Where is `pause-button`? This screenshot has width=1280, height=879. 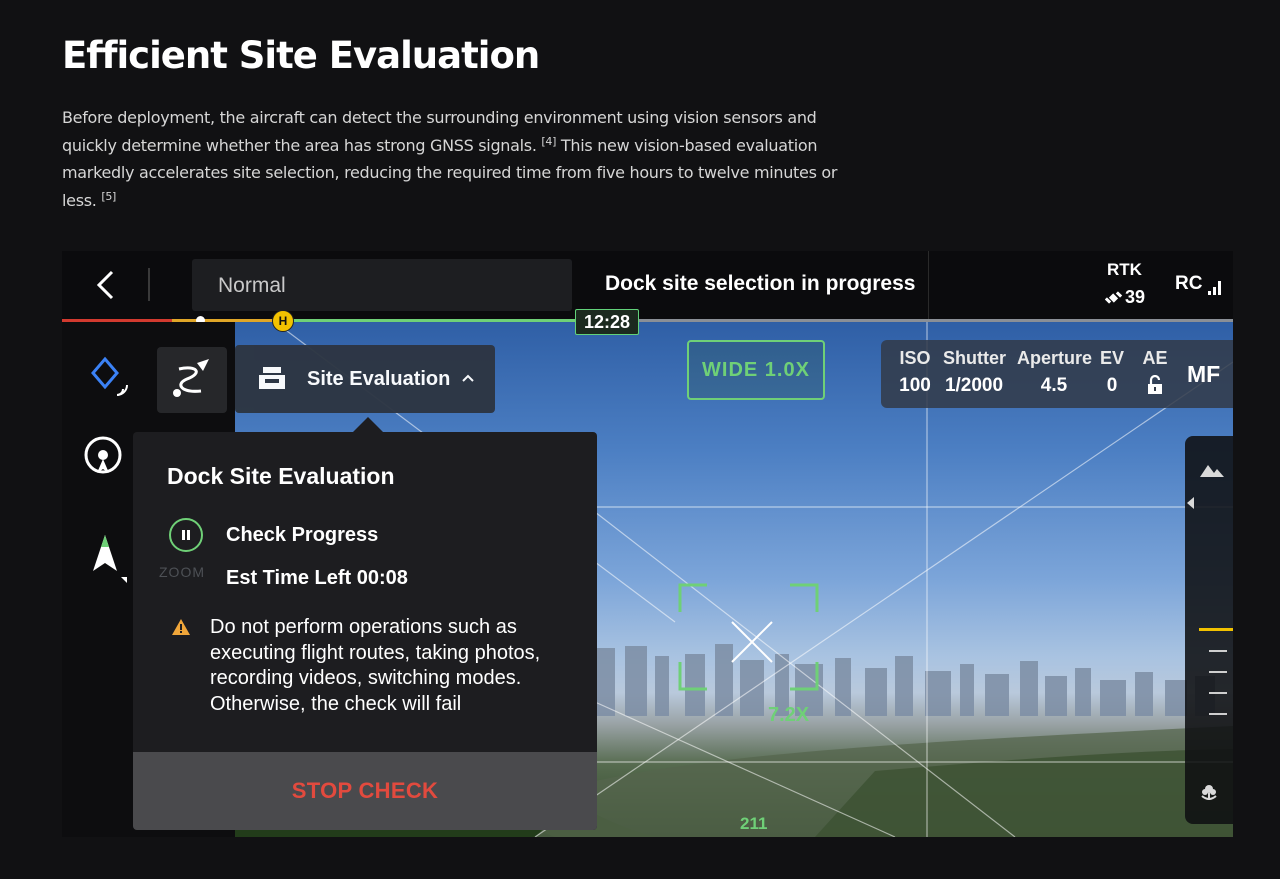 pause-button is located at coordinates (186, 535).